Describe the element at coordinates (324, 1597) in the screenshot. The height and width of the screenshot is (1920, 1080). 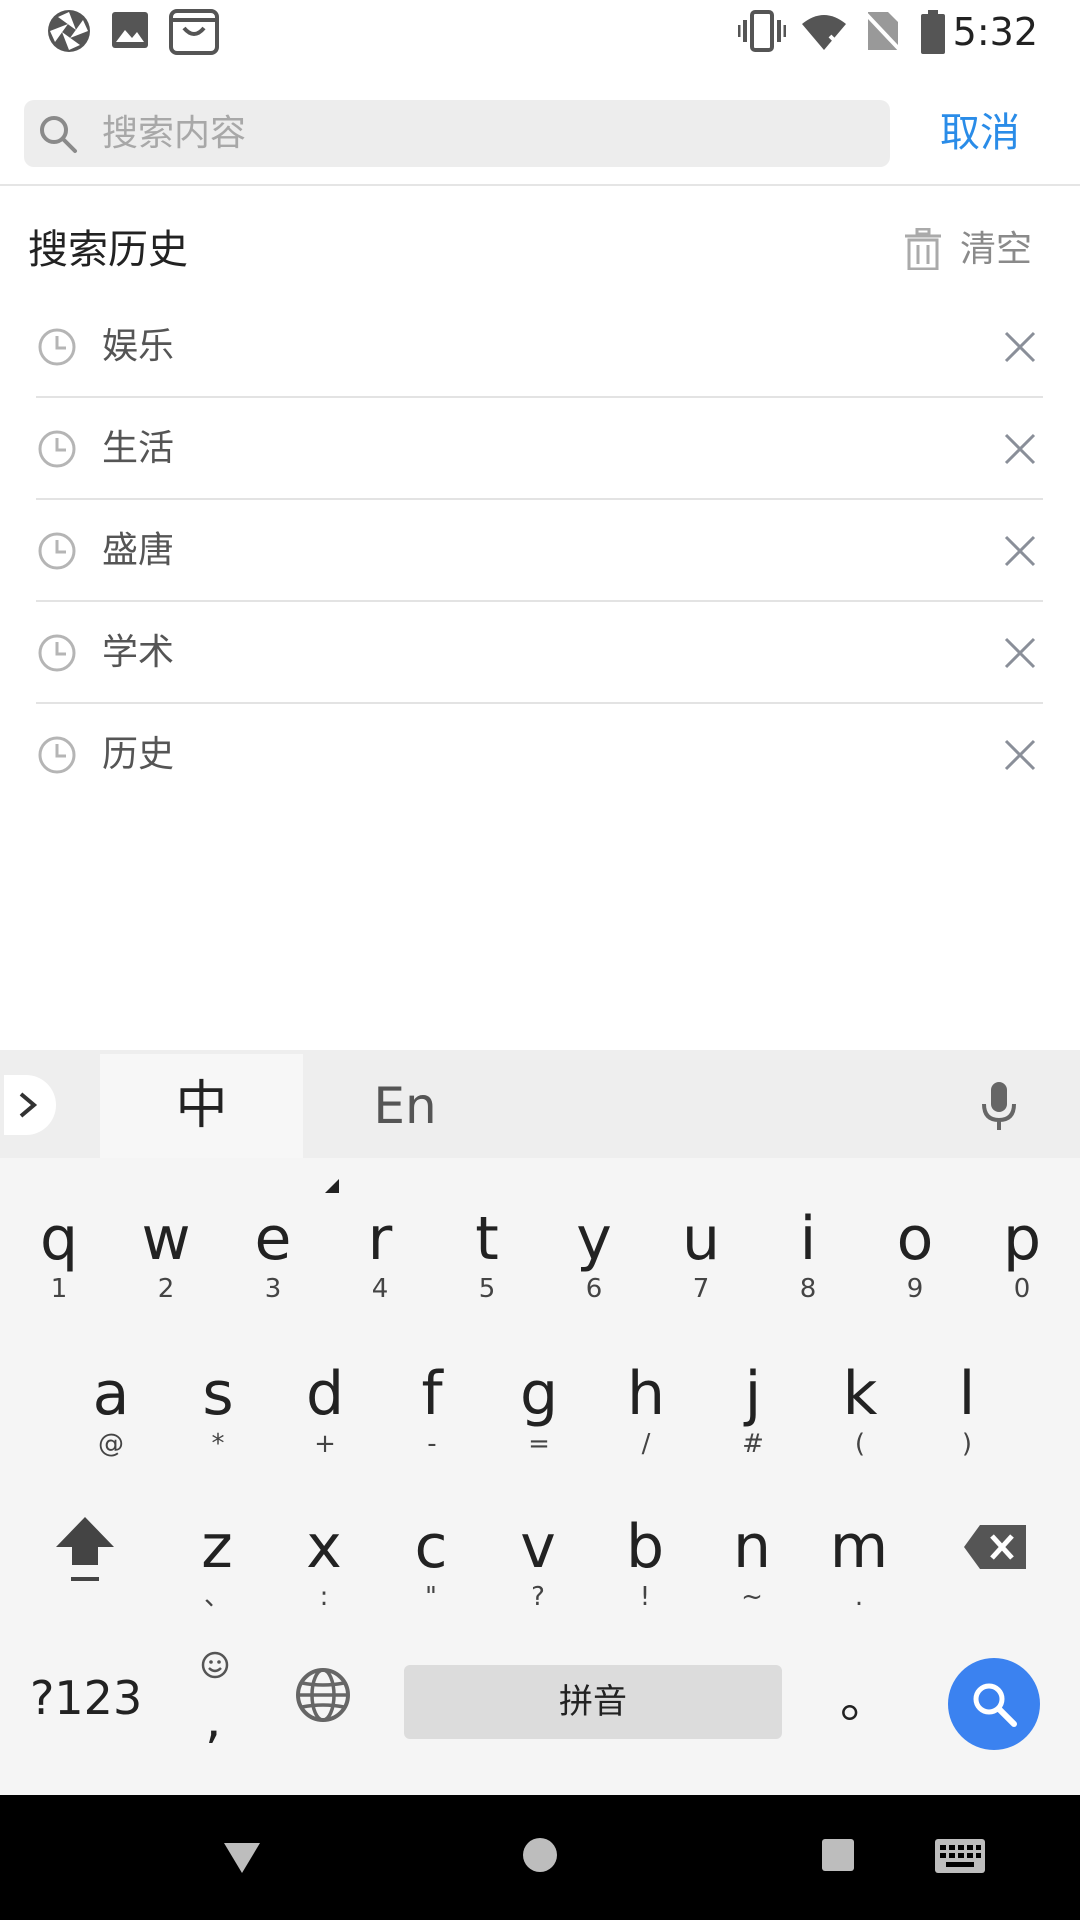
I see `key-secondary: :` at that location.